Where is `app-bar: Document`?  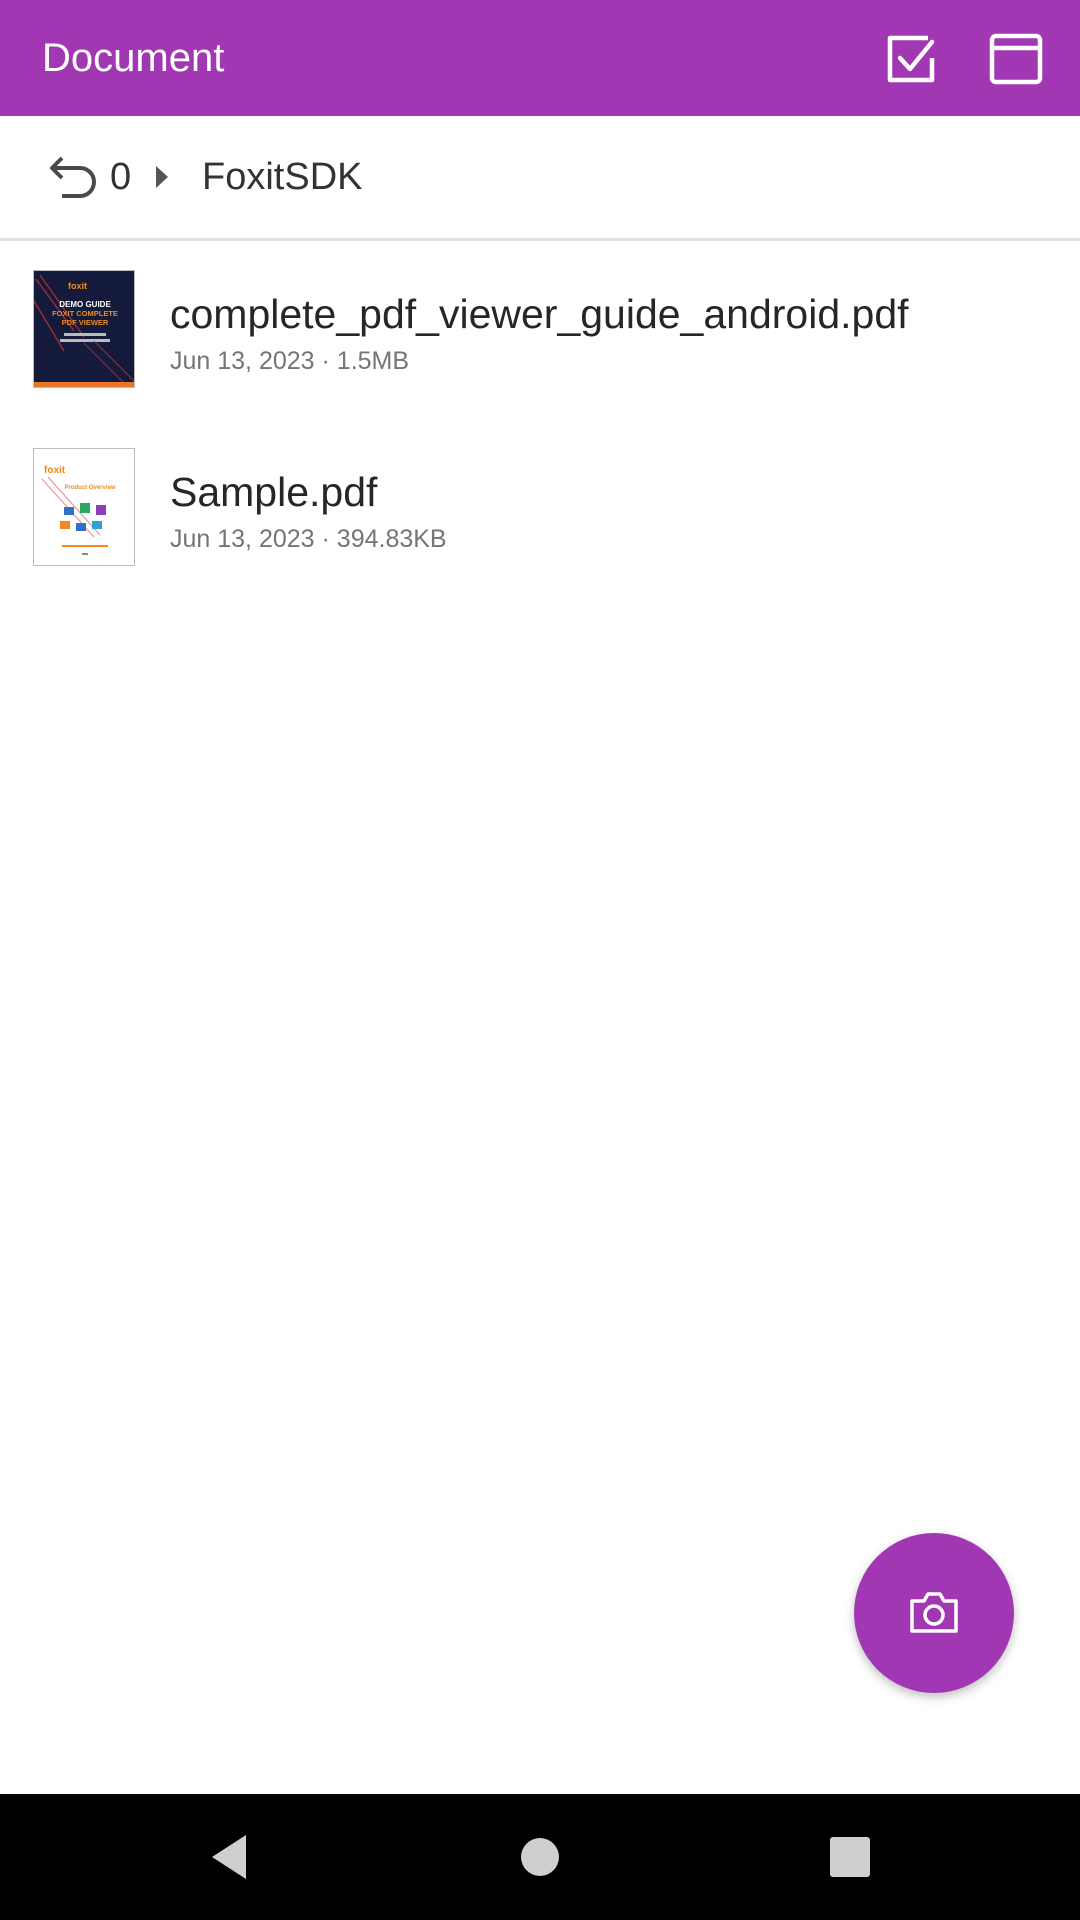 app-bar: Document is located at coordinates (540, 58).